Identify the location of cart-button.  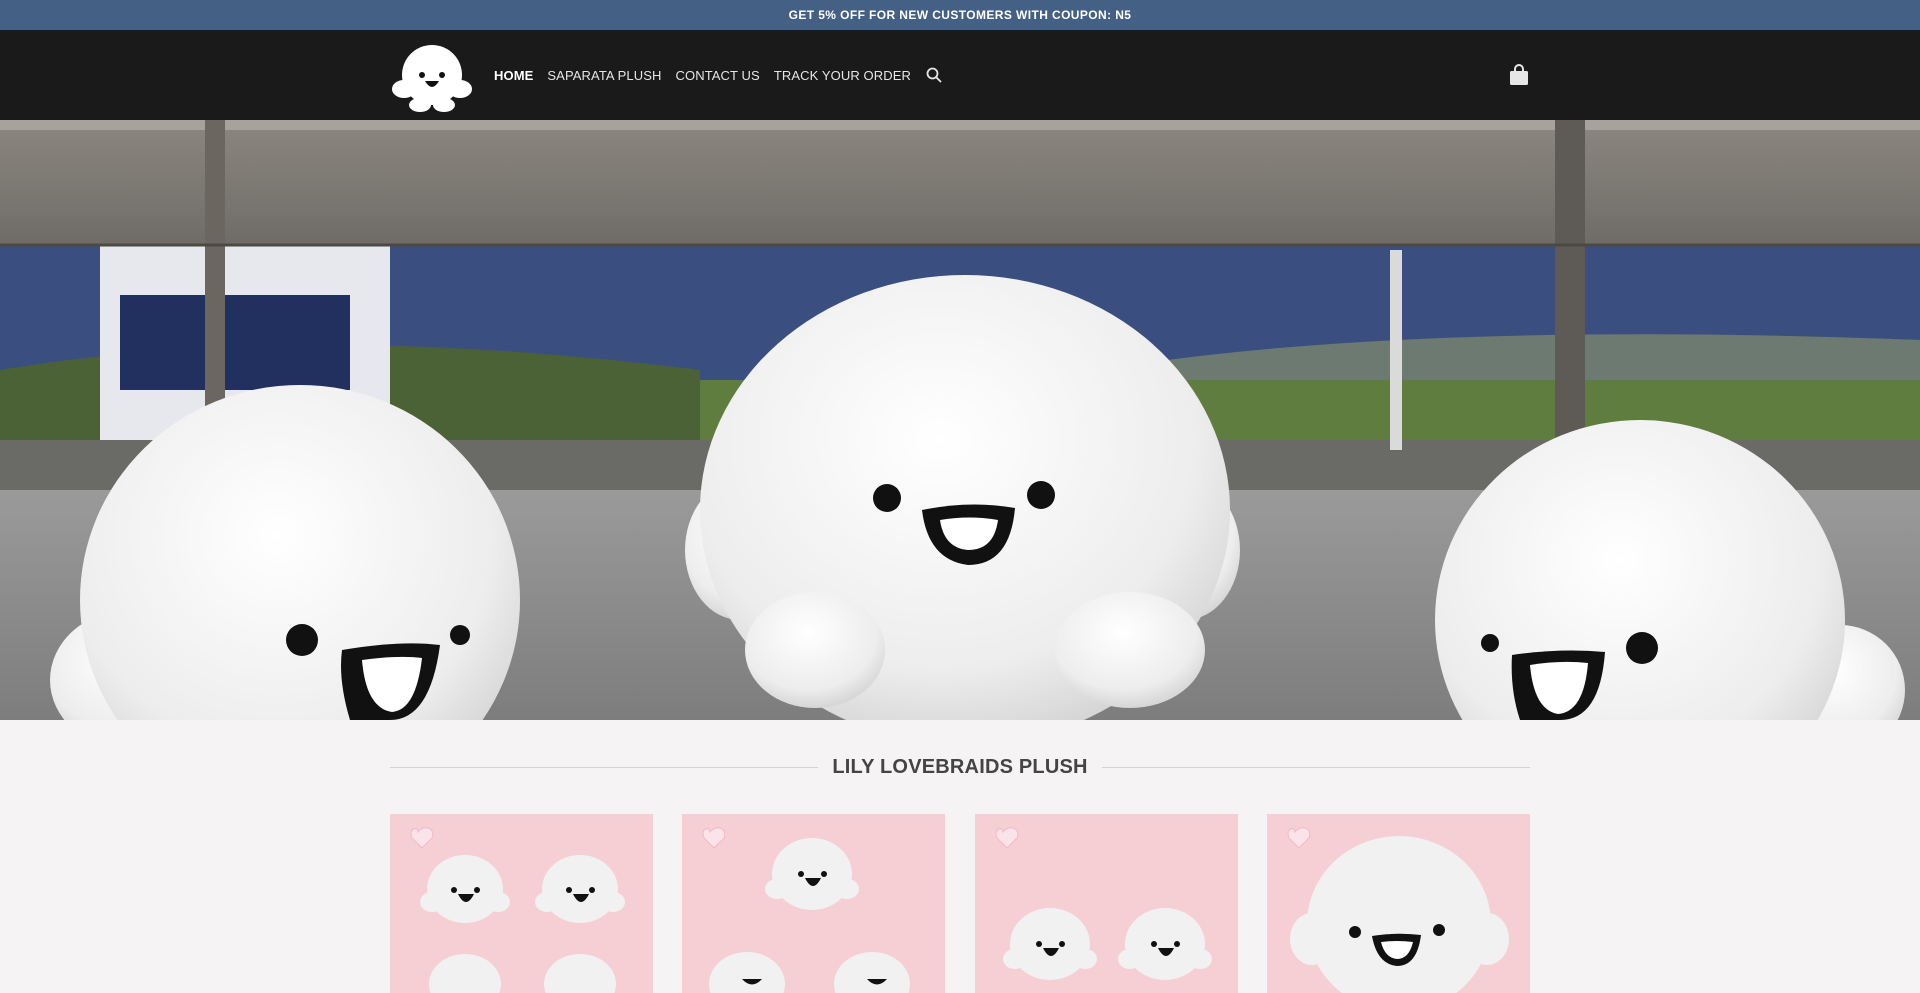
(1519, 75).